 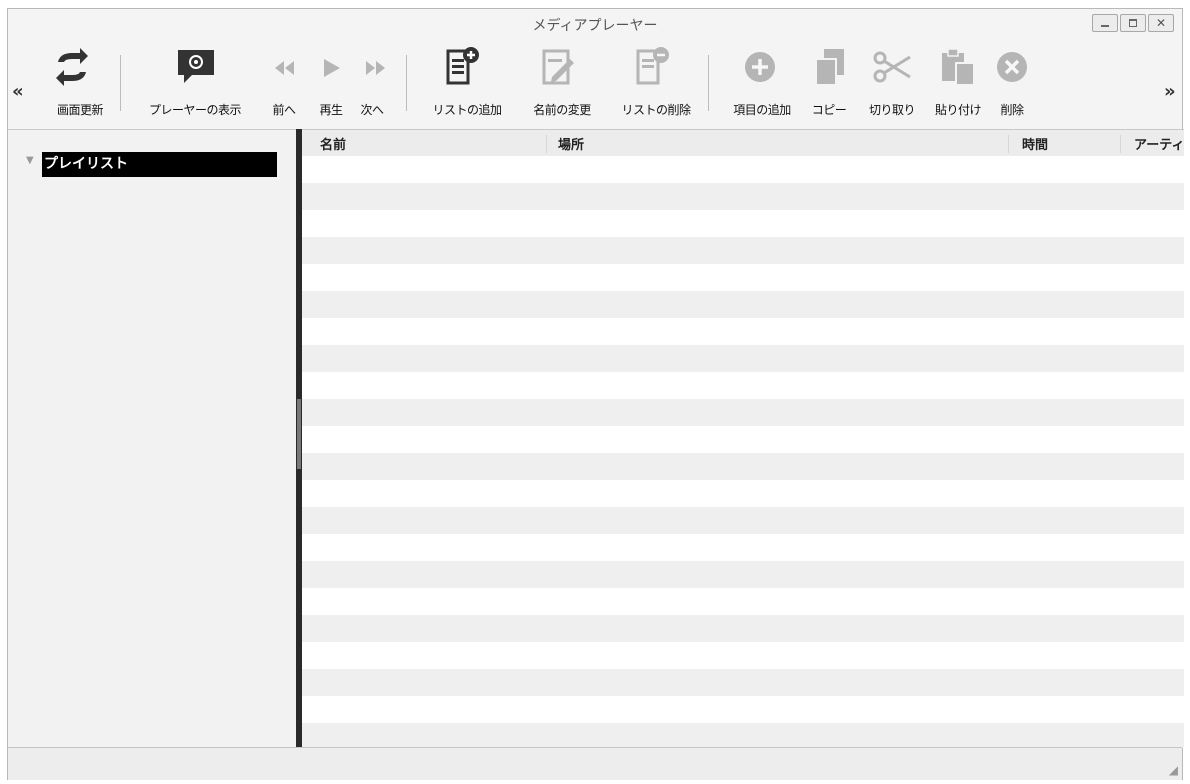 I want to click on paste-button, so click(x=958, y=69).